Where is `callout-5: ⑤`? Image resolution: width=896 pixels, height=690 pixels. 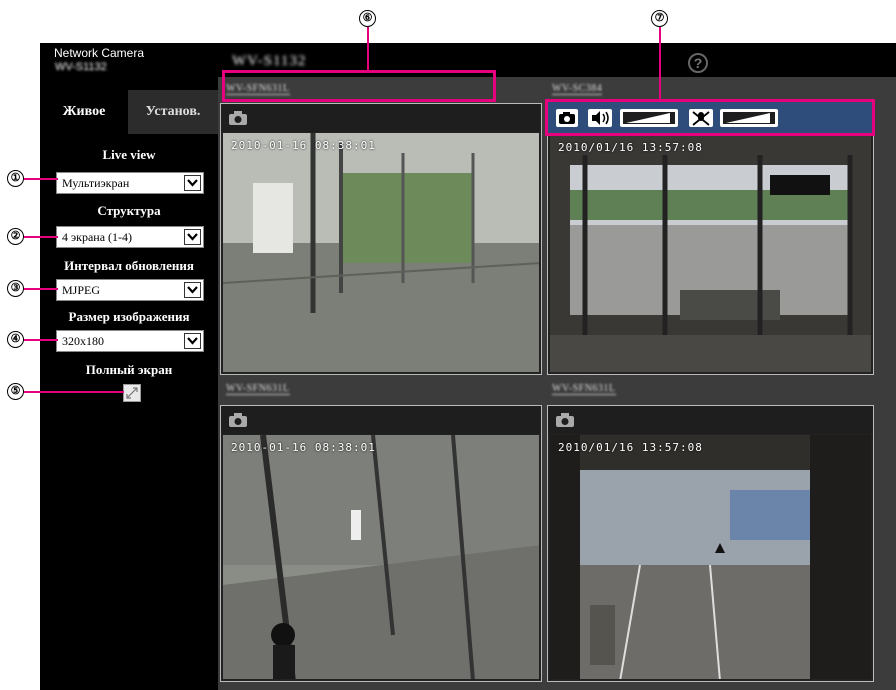 callout-5: ⑤ is located at coordinates (15, 391).